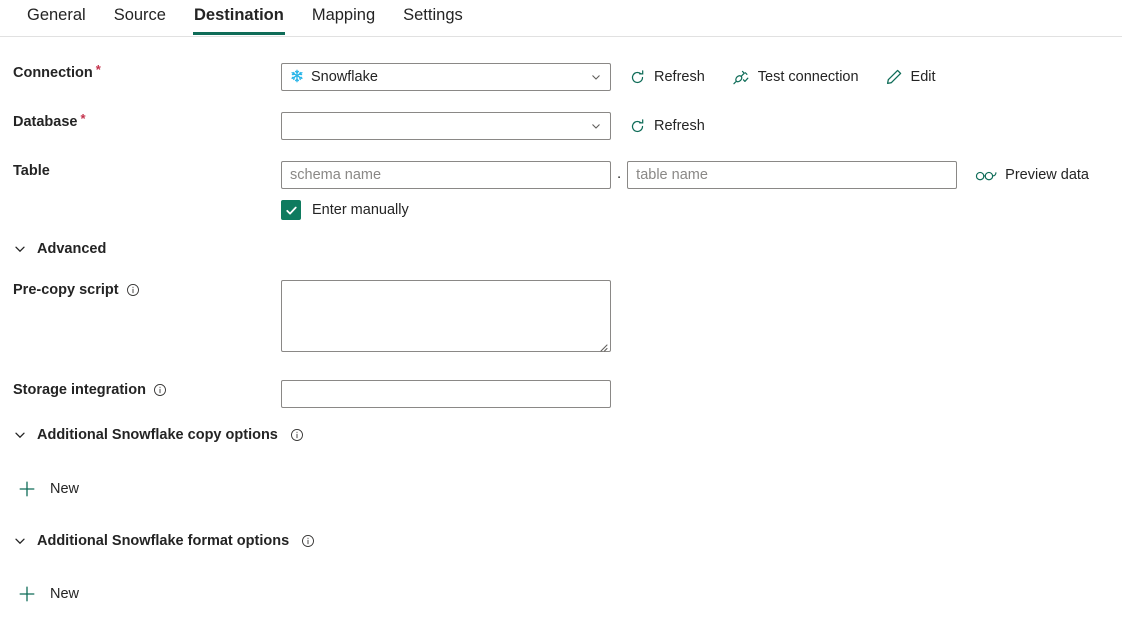  I want to click on table-name-placeholder: table name, so click(672, 175).